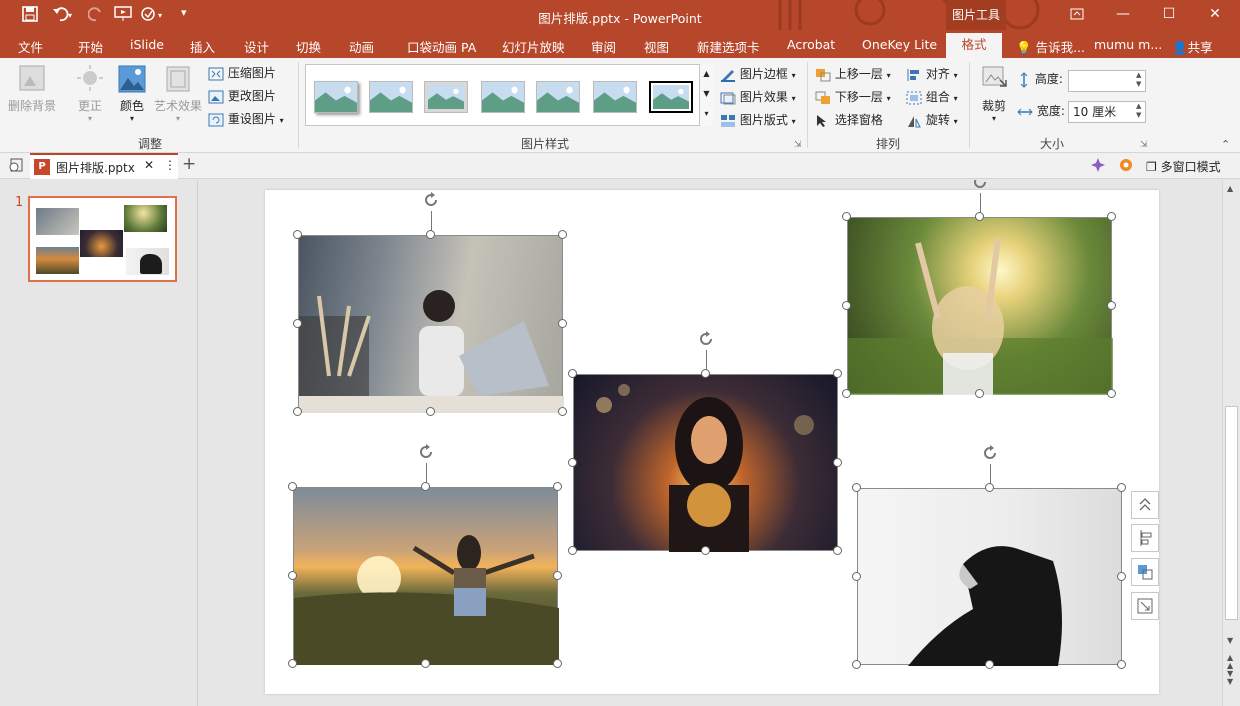 The width and height of the screenshot is (1240, 706). What do you see at coordinates (147, 44) in the screenshot?
I see `tab-islide: iSlide` at bounding box center [147, 44].